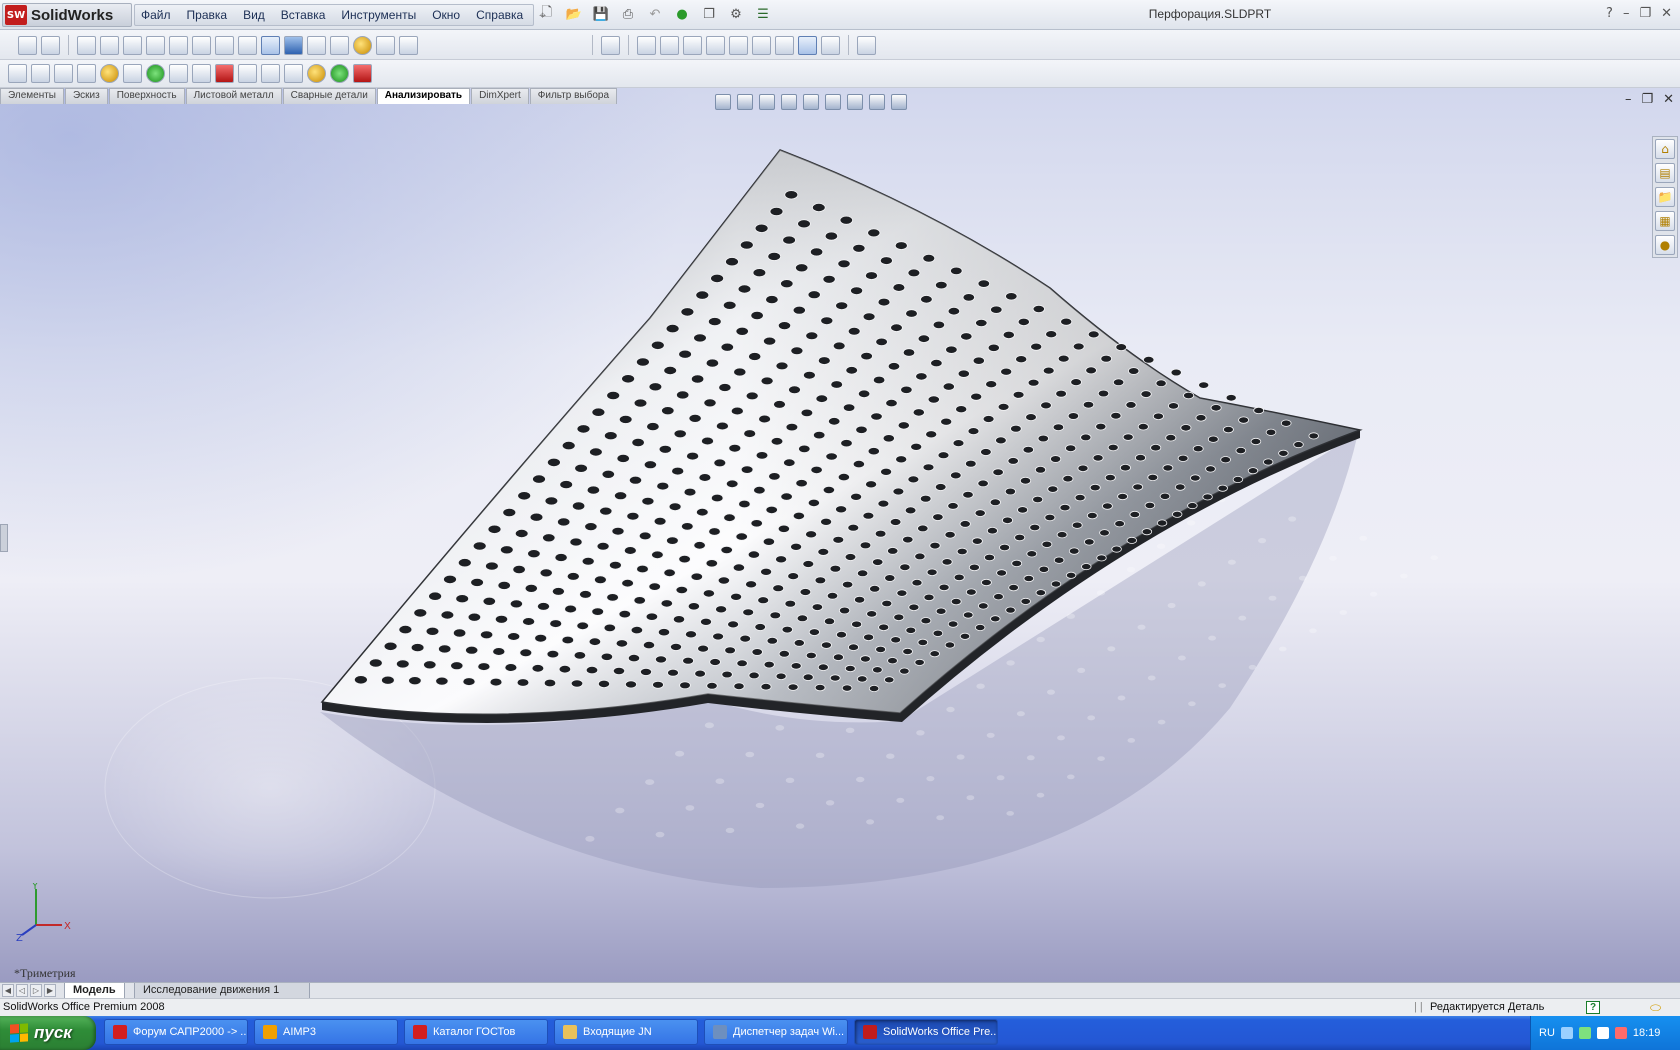 The image size is (1680, 1050). Describe the element at coordinates (899, 102) in the screenshot. I see `view-settings-icon` at that location.